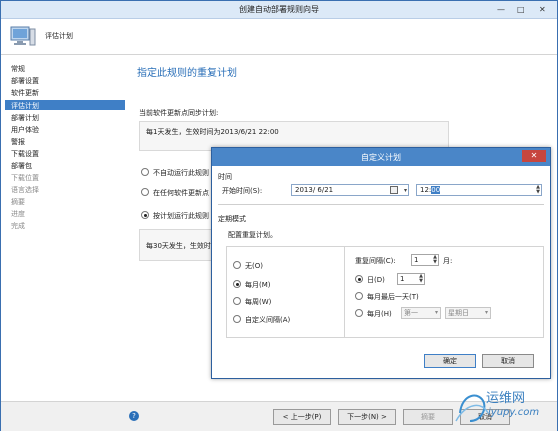  Describe the element at coordinates (379, 314) in the screenshot. I see `radio-every-month-label: 每月(H)` at that location.